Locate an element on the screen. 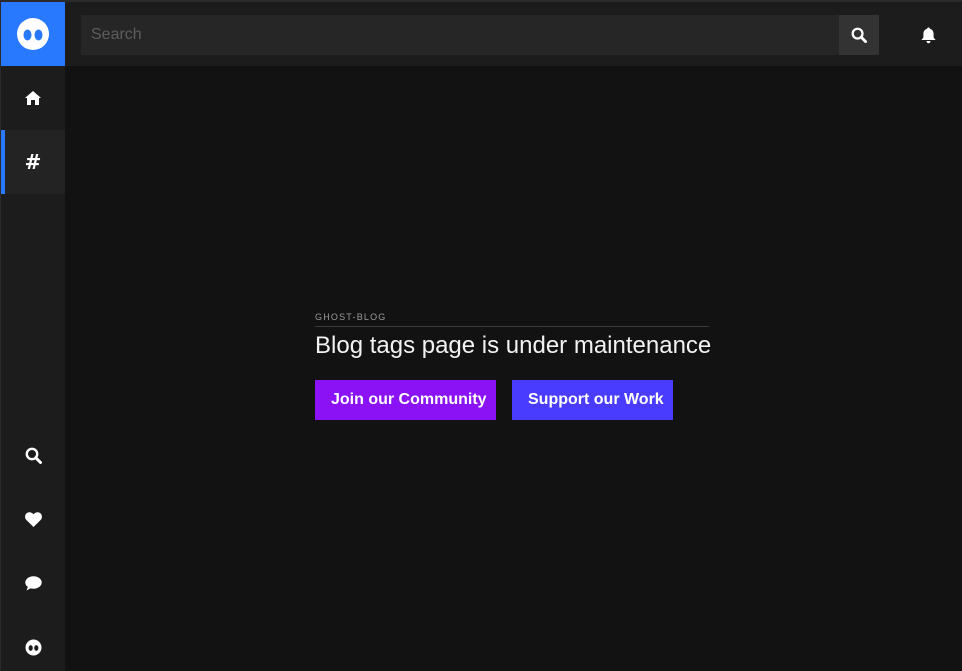  top-bar is located at coordinates (513, 34).